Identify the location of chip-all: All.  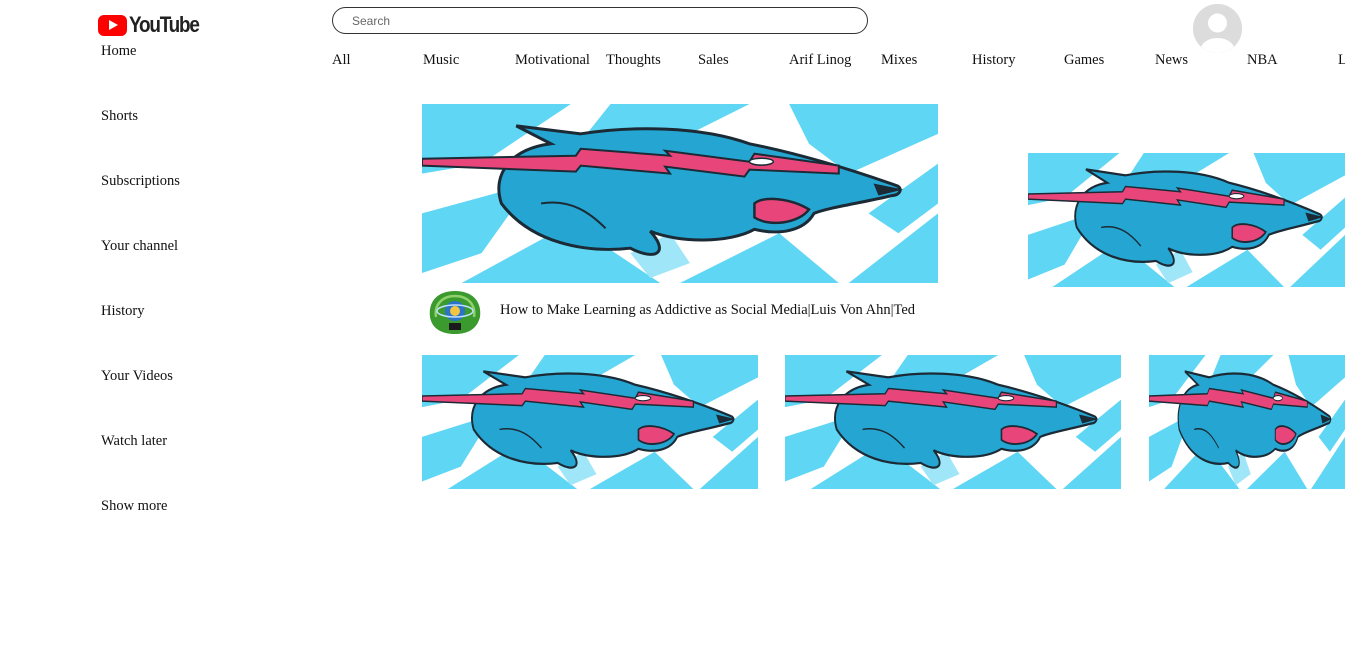
(341, 60).